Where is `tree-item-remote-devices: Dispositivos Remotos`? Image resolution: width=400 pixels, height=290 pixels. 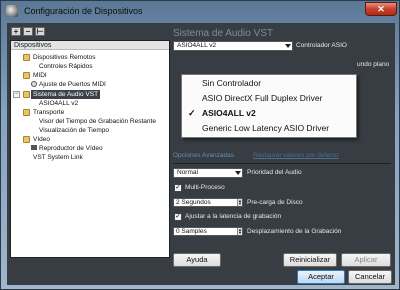
tree-item-remote-devices: Dispositivos Remotos is located at coordinates (64, 57).